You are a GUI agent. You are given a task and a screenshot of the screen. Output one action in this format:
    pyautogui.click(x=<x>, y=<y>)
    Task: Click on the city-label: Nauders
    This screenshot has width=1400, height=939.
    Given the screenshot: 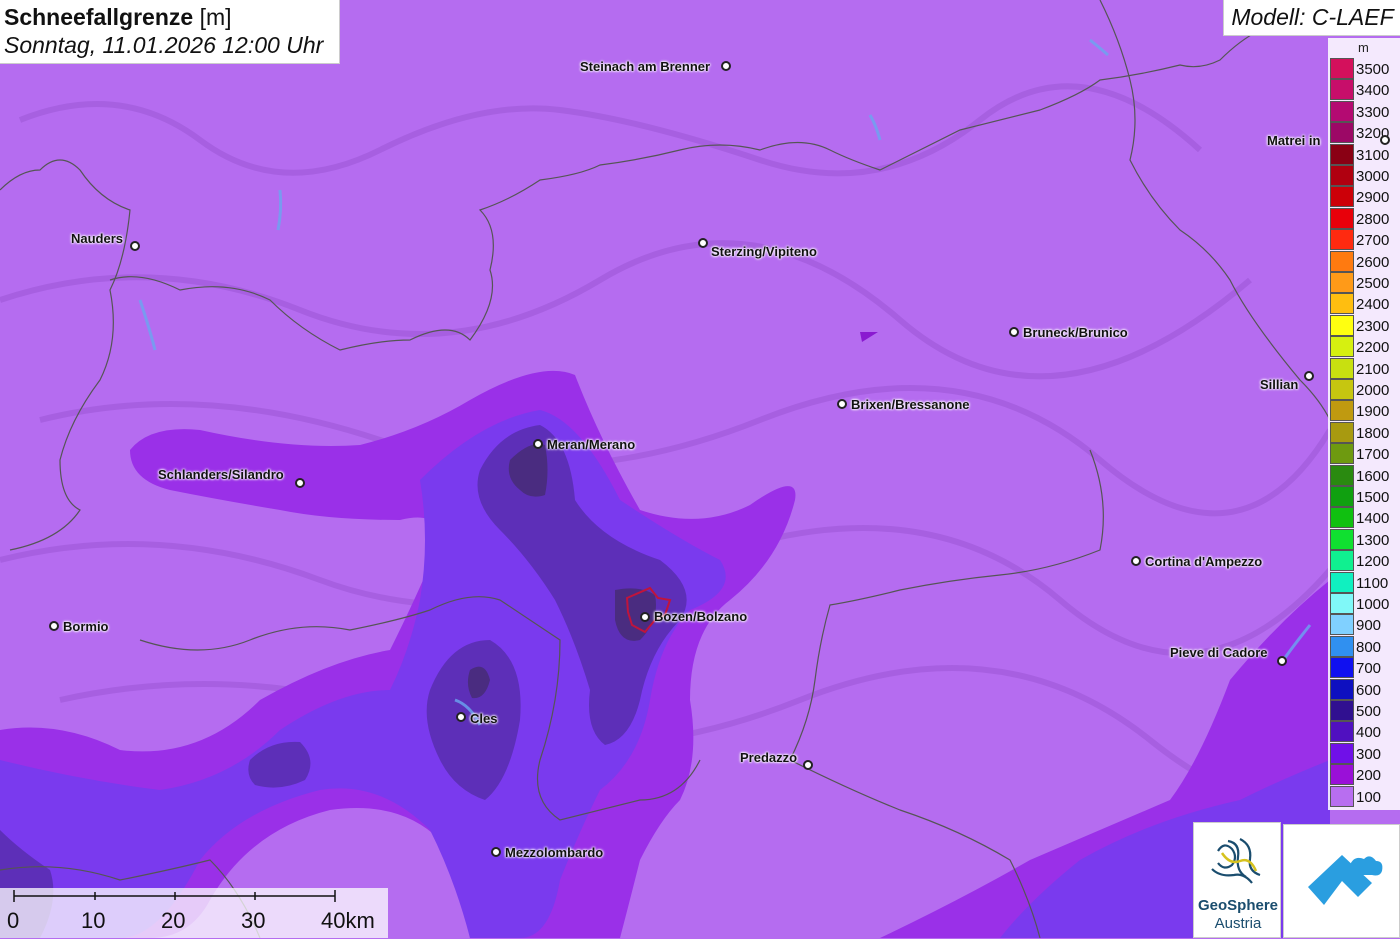 What is the action you would take?
    pyautogui.click(x=97, y=238)
    